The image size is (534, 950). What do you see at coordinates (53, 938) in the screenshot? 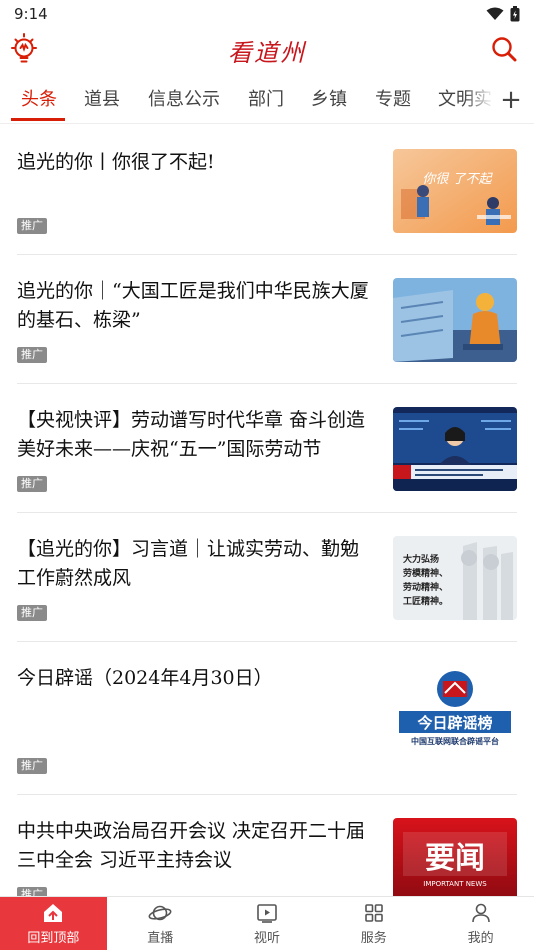
I see `nav-label: 回到顶部` at bounding box center [53, 938].